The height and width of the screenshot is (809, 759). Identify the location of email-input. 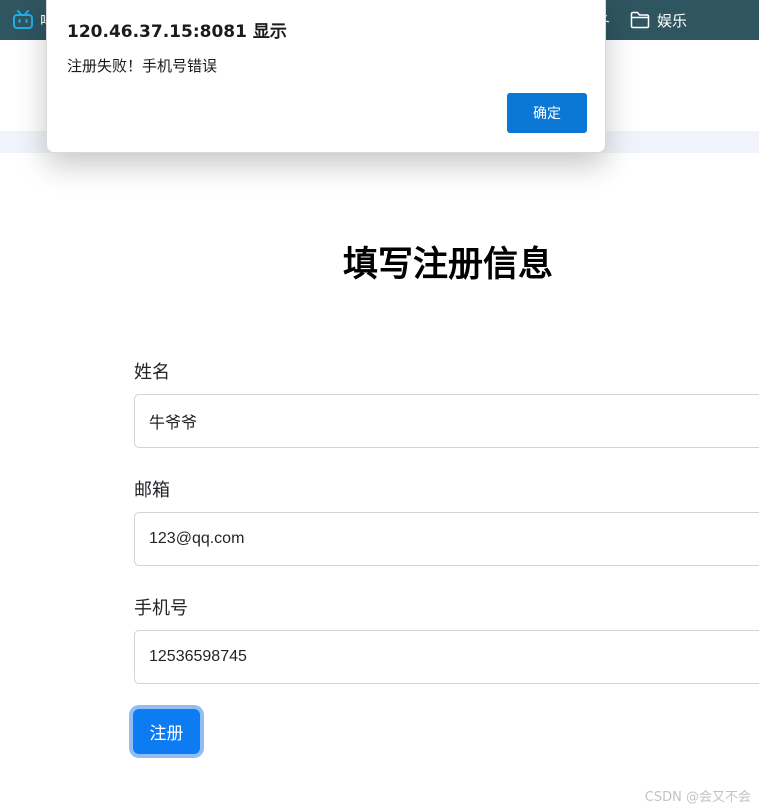
(446, 539).